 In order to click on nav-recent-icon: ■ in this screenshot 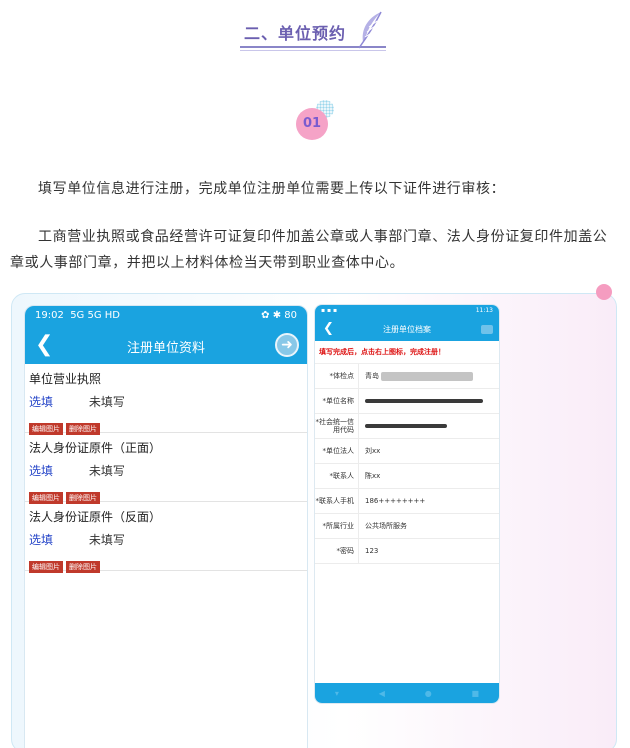, I will do `click(476, 693)`.